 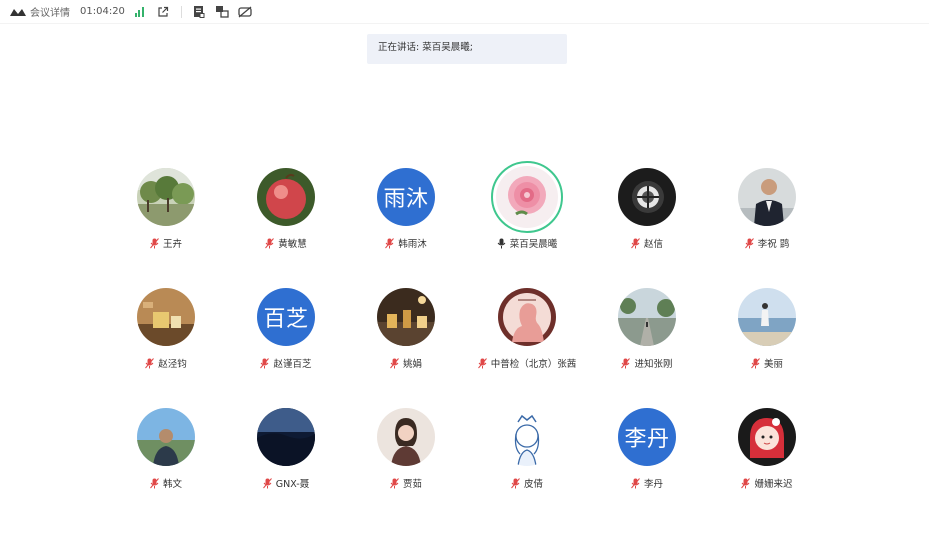 What do you see at coordinates (653, 364) in the screenshot?
I see `participant-name: 进知张刚` at bounding box center [653, 364].